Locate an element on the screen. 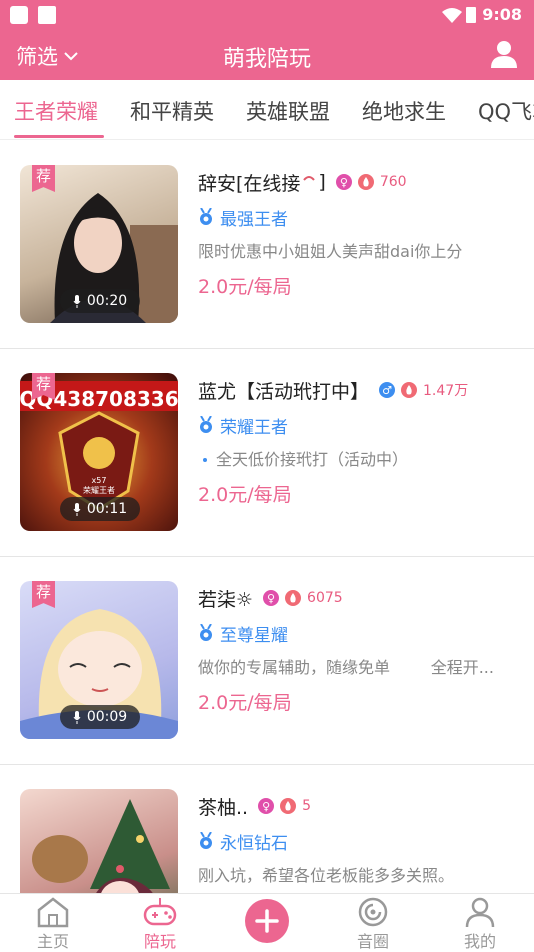 The height and width of the screenshot is (952, 534). companion-name: 辞安[在线接 is located at coordinates (249, 183).